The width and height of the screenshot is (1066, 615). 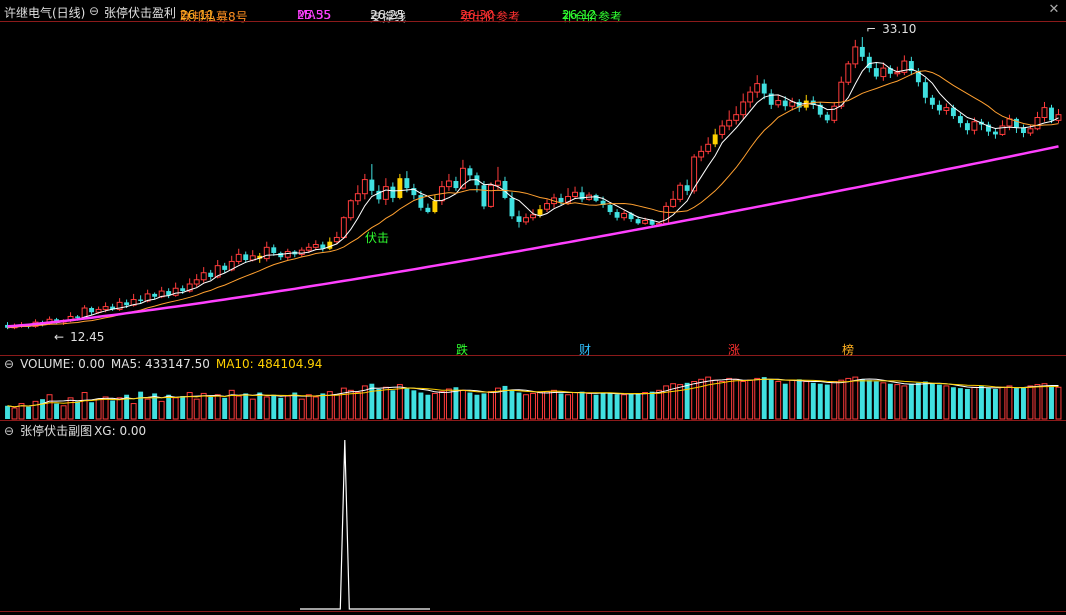 I want to click on sub-xg: XG: 0.00, so click(x=120, y=431).